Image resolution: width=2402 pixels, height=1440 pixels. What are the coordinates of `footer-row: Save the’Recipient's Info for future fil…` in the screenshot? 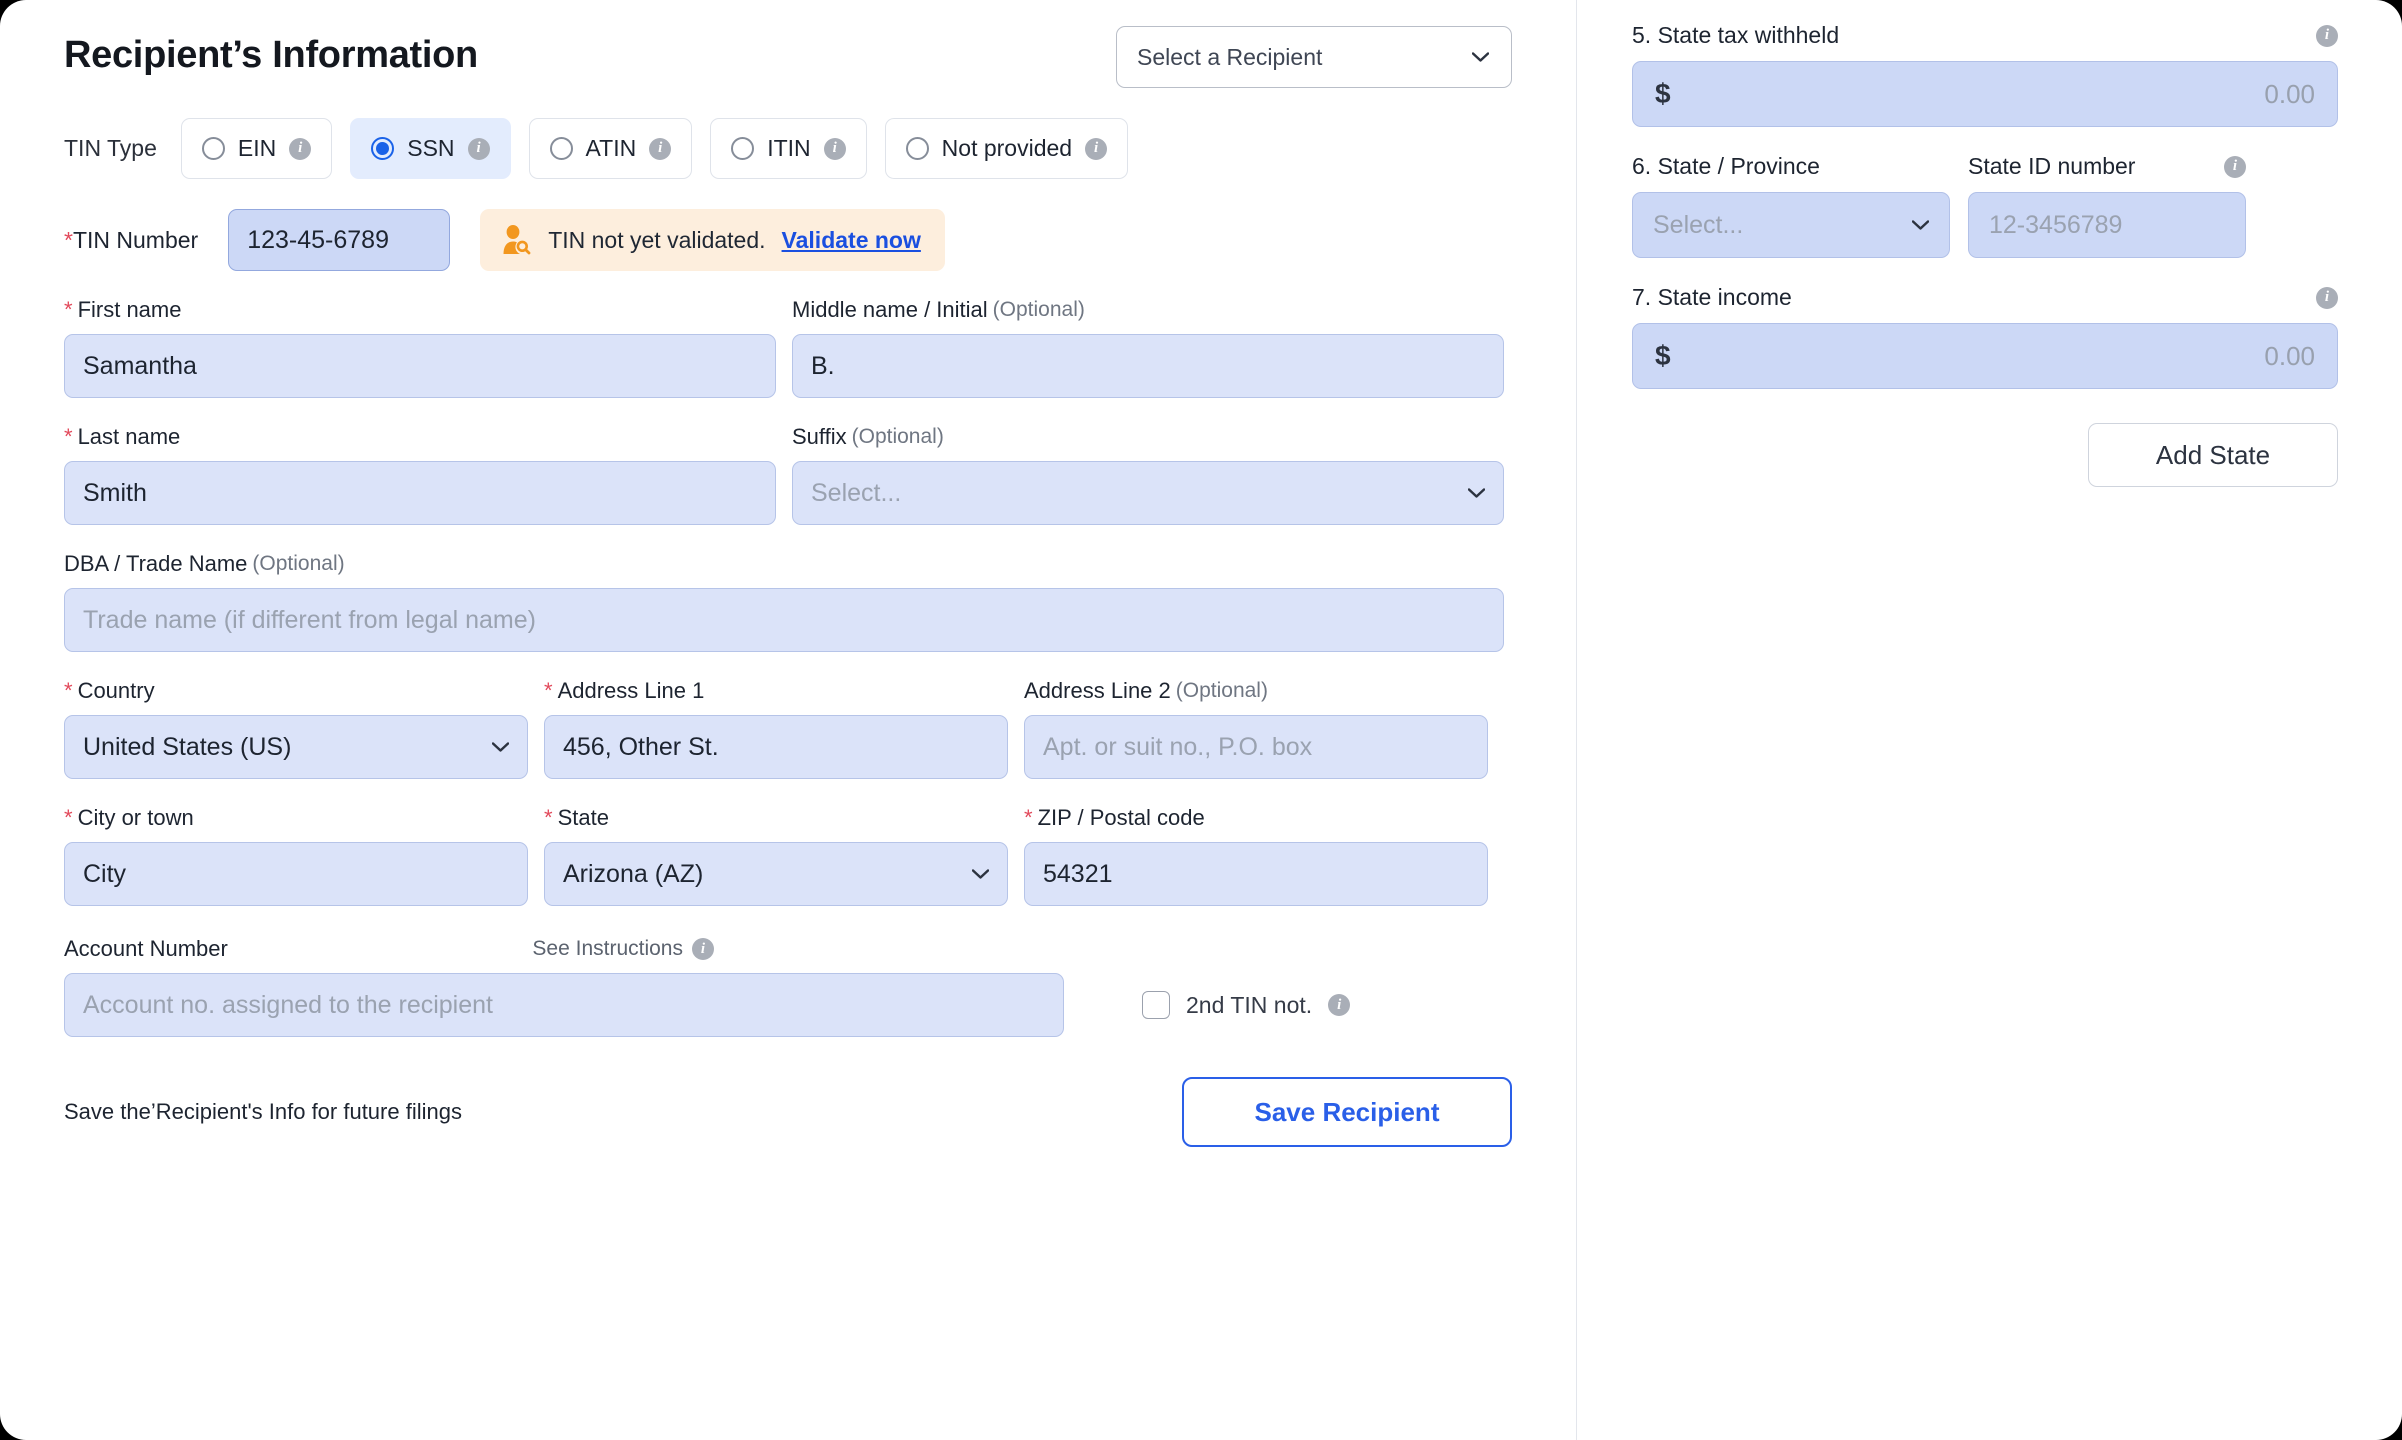 It's located at (788, 1112).